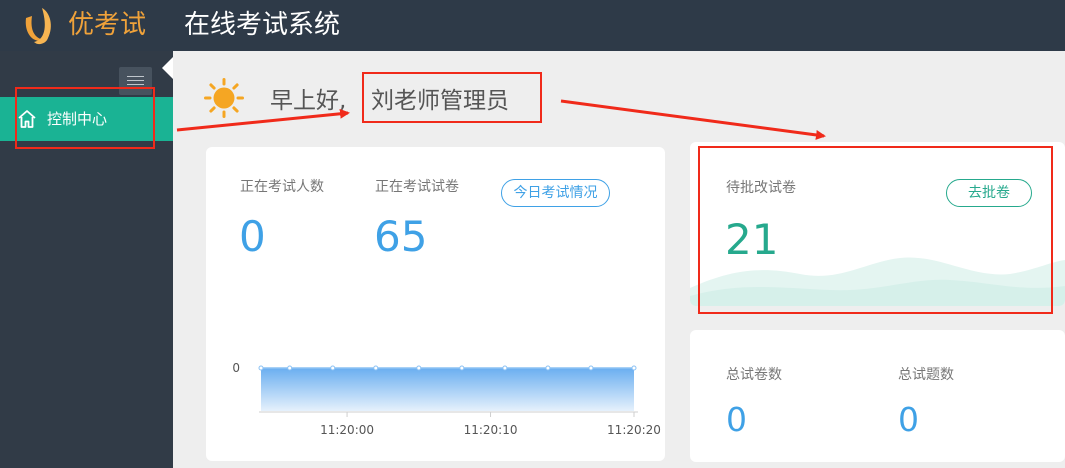  Describe the element at coordinates (224, 98) in the screenshot. I see `sun-icon` at that location.